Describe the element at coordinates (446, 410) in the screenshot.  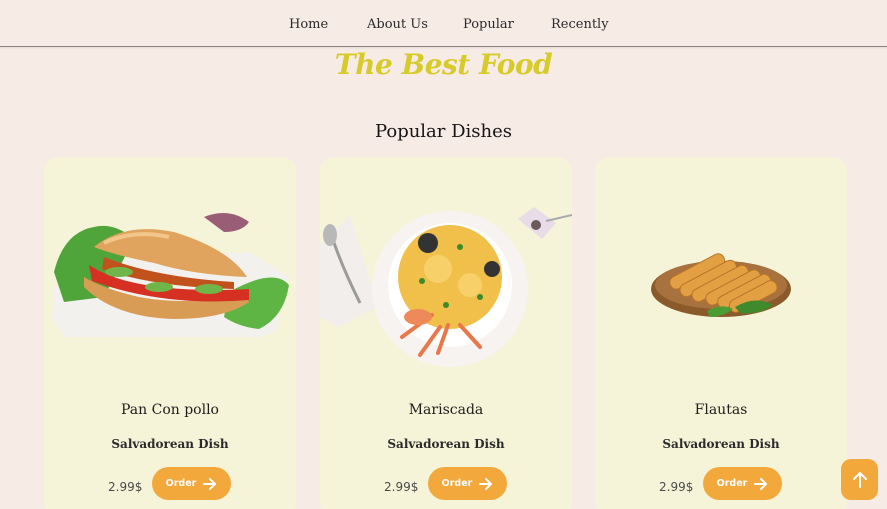
I see `dish-name: Mariscada` at that location.